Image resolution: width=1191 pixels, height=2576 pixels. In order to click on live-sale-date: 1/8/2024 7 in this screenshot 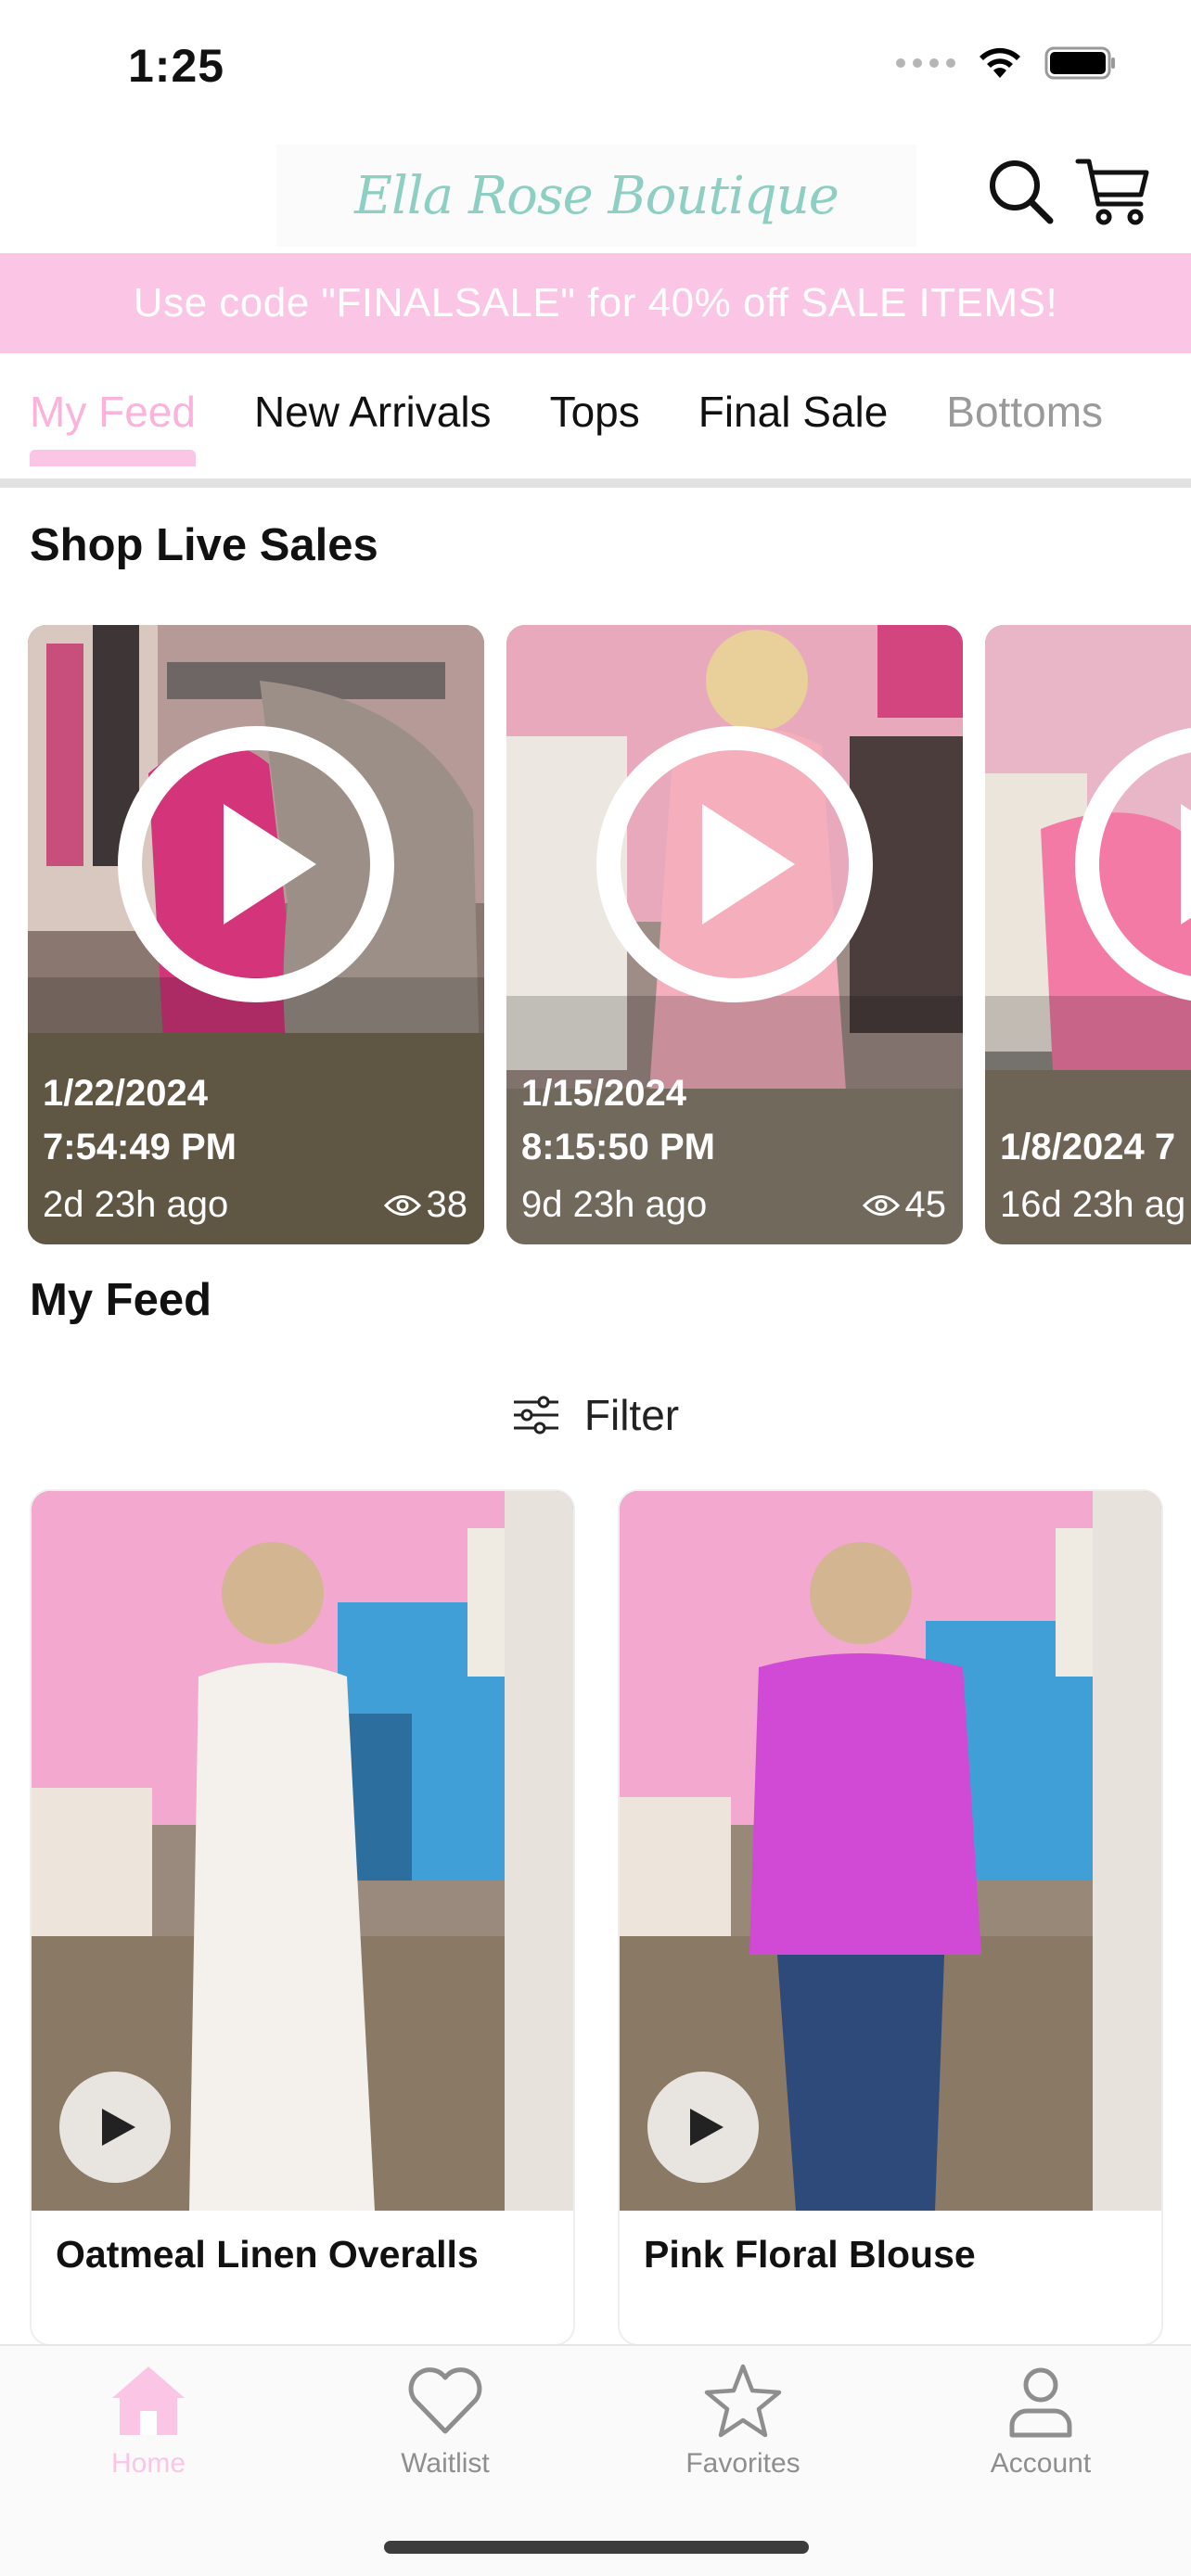, I will do `click(1088, 1147)`.